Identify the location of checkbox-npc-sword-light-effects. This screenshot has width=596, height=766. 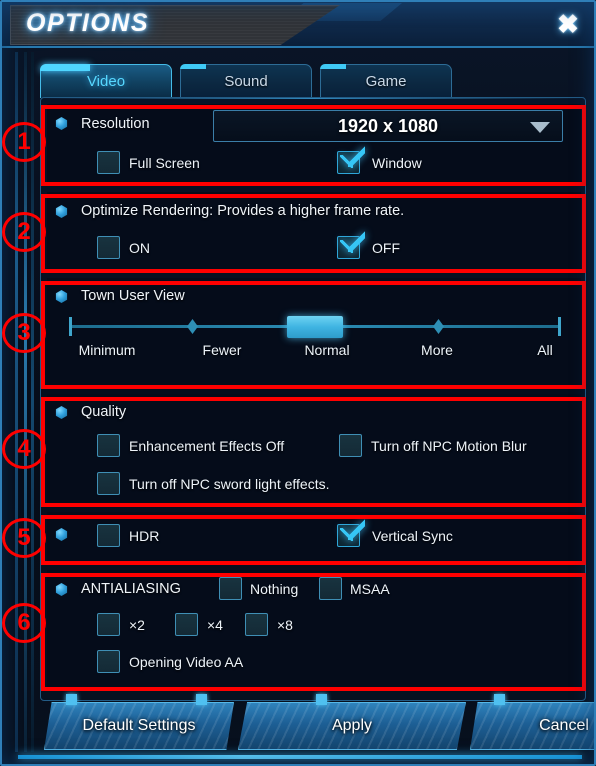
(108, 483).